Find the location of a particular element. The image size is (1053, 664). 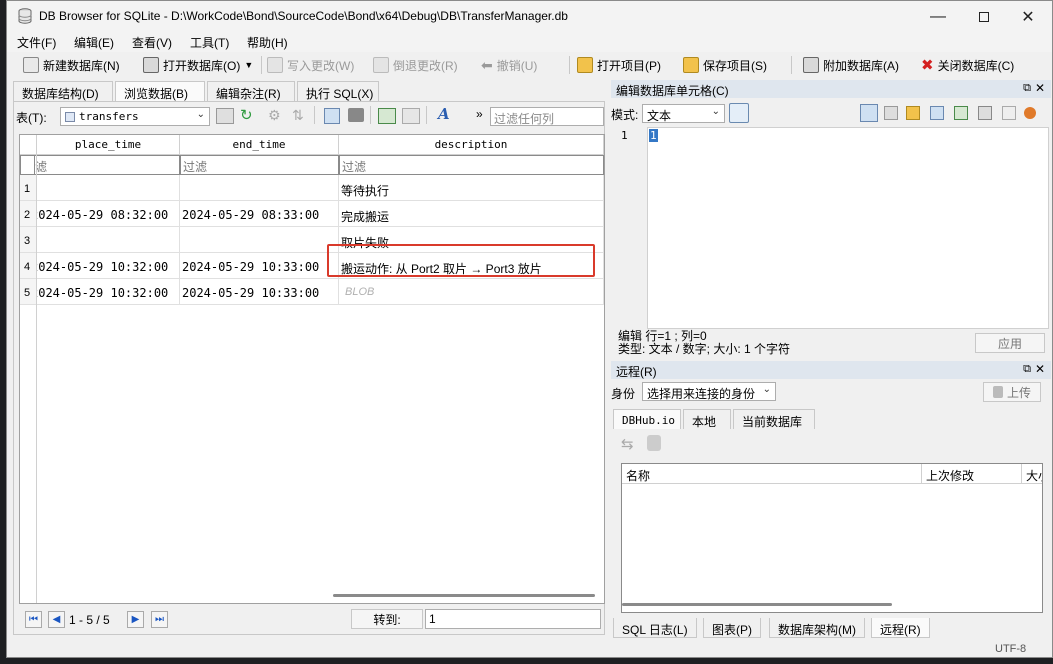

filter-place-time: 过滤 is located at coordinates (107, 165).